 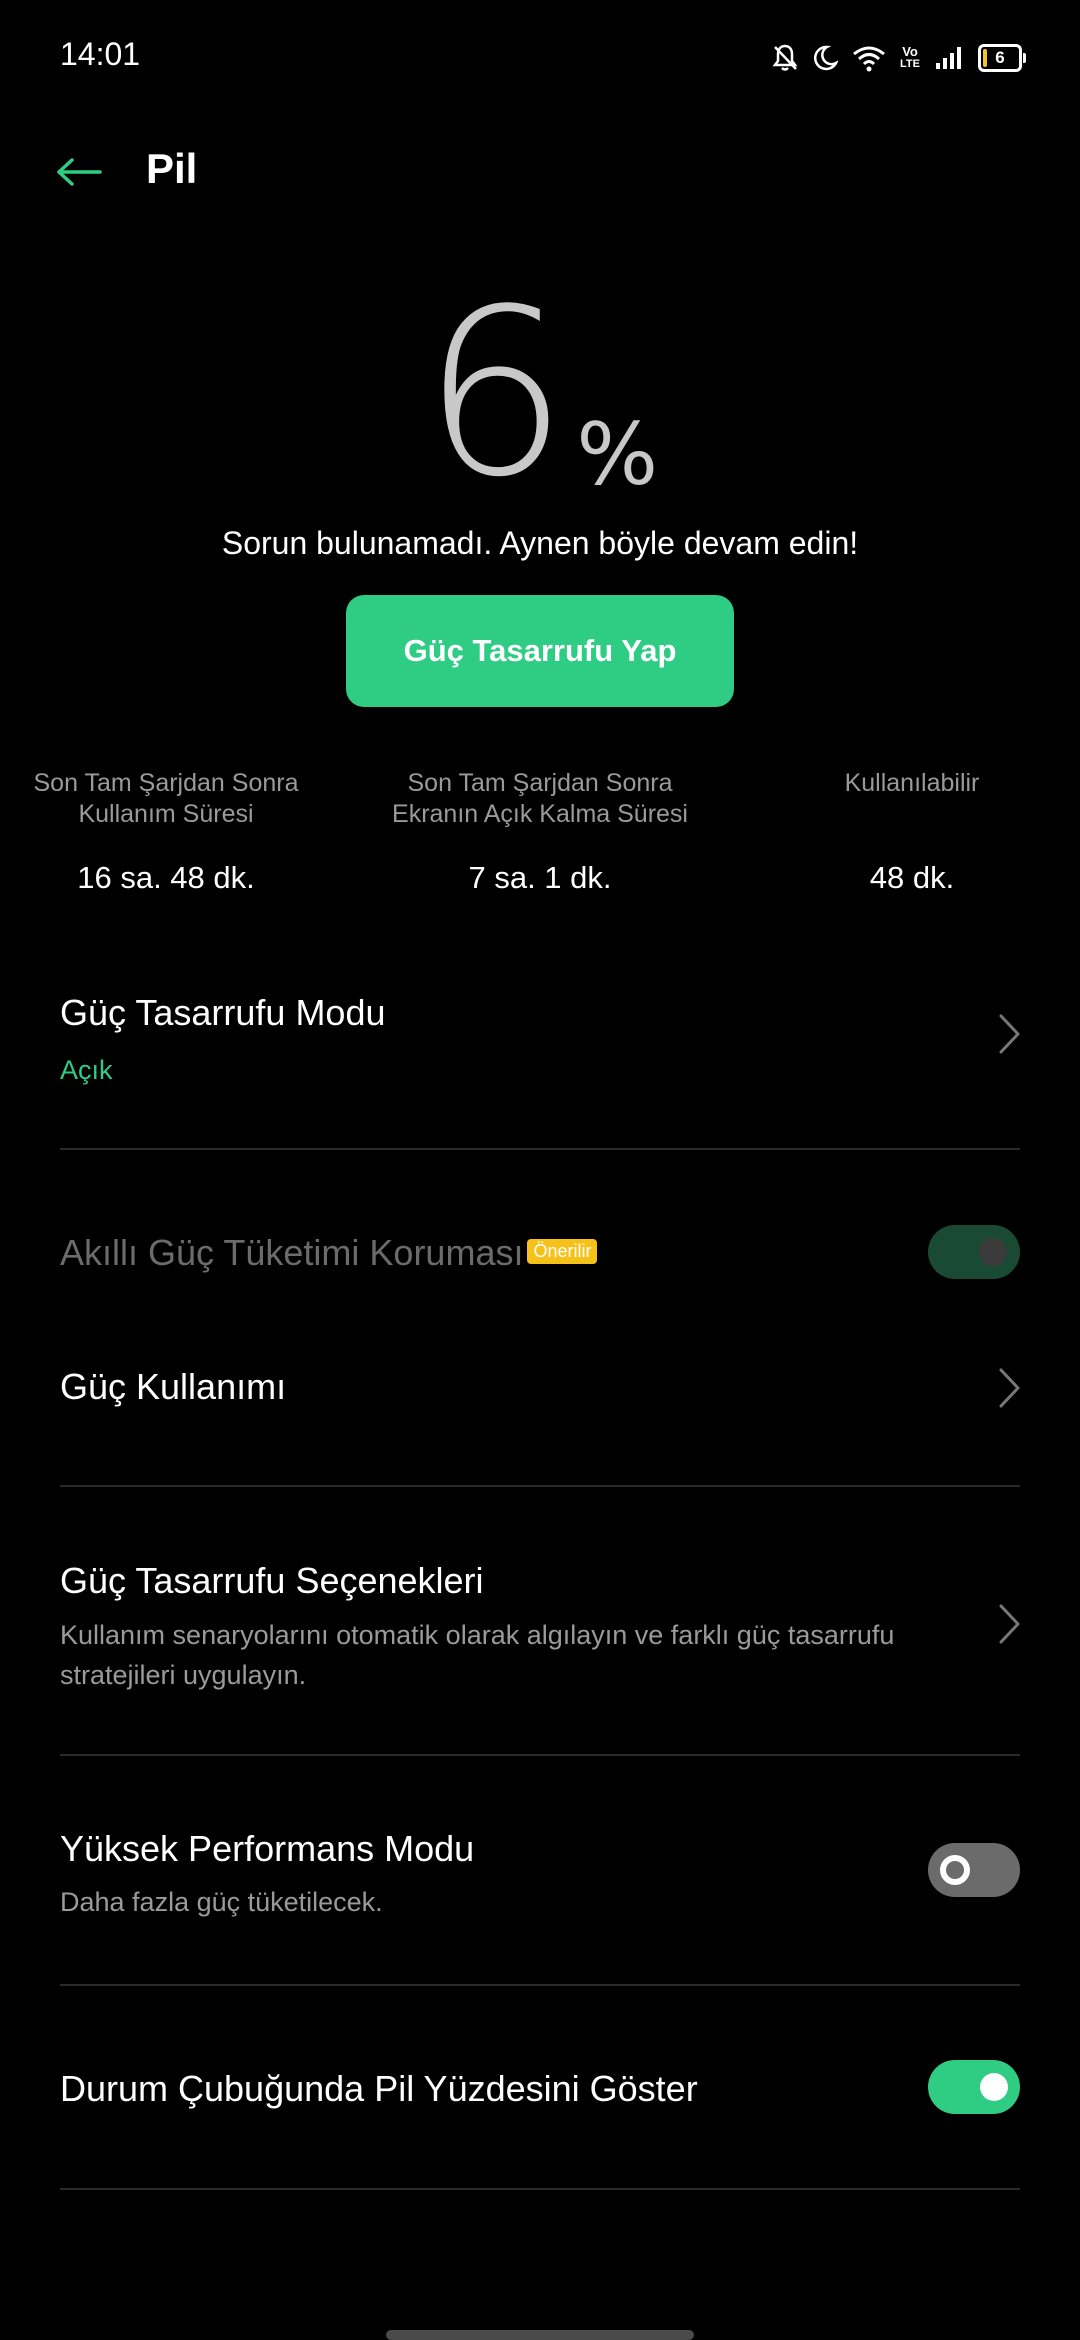 What do you see at coordinates (869, 58) in the screenshot?
I see `wifi-icon` at bounding box center [869, 58].